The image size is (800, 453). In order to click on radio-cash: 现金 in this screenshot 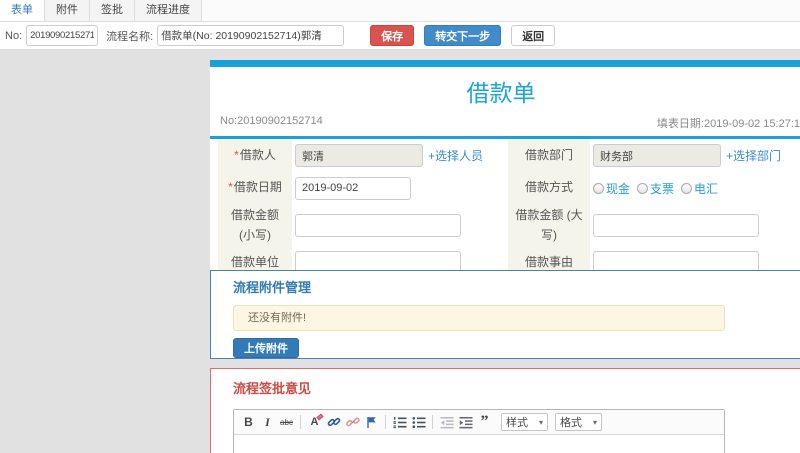, I will do `click(611, 188)`.